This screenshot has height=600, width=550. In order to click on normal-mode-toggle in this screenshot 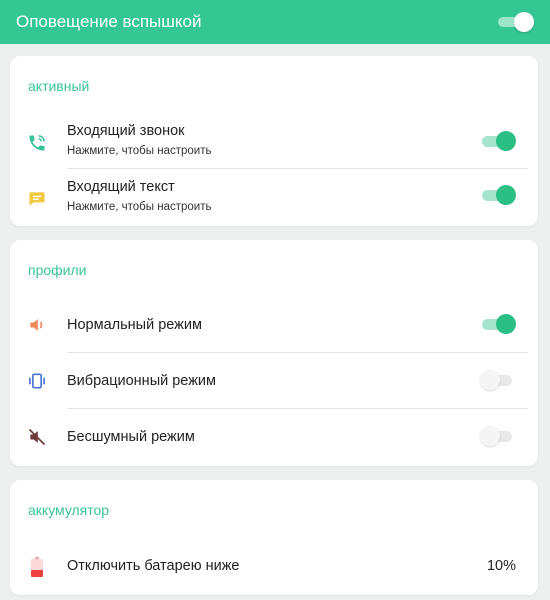, I will do `click(499, 324)`.